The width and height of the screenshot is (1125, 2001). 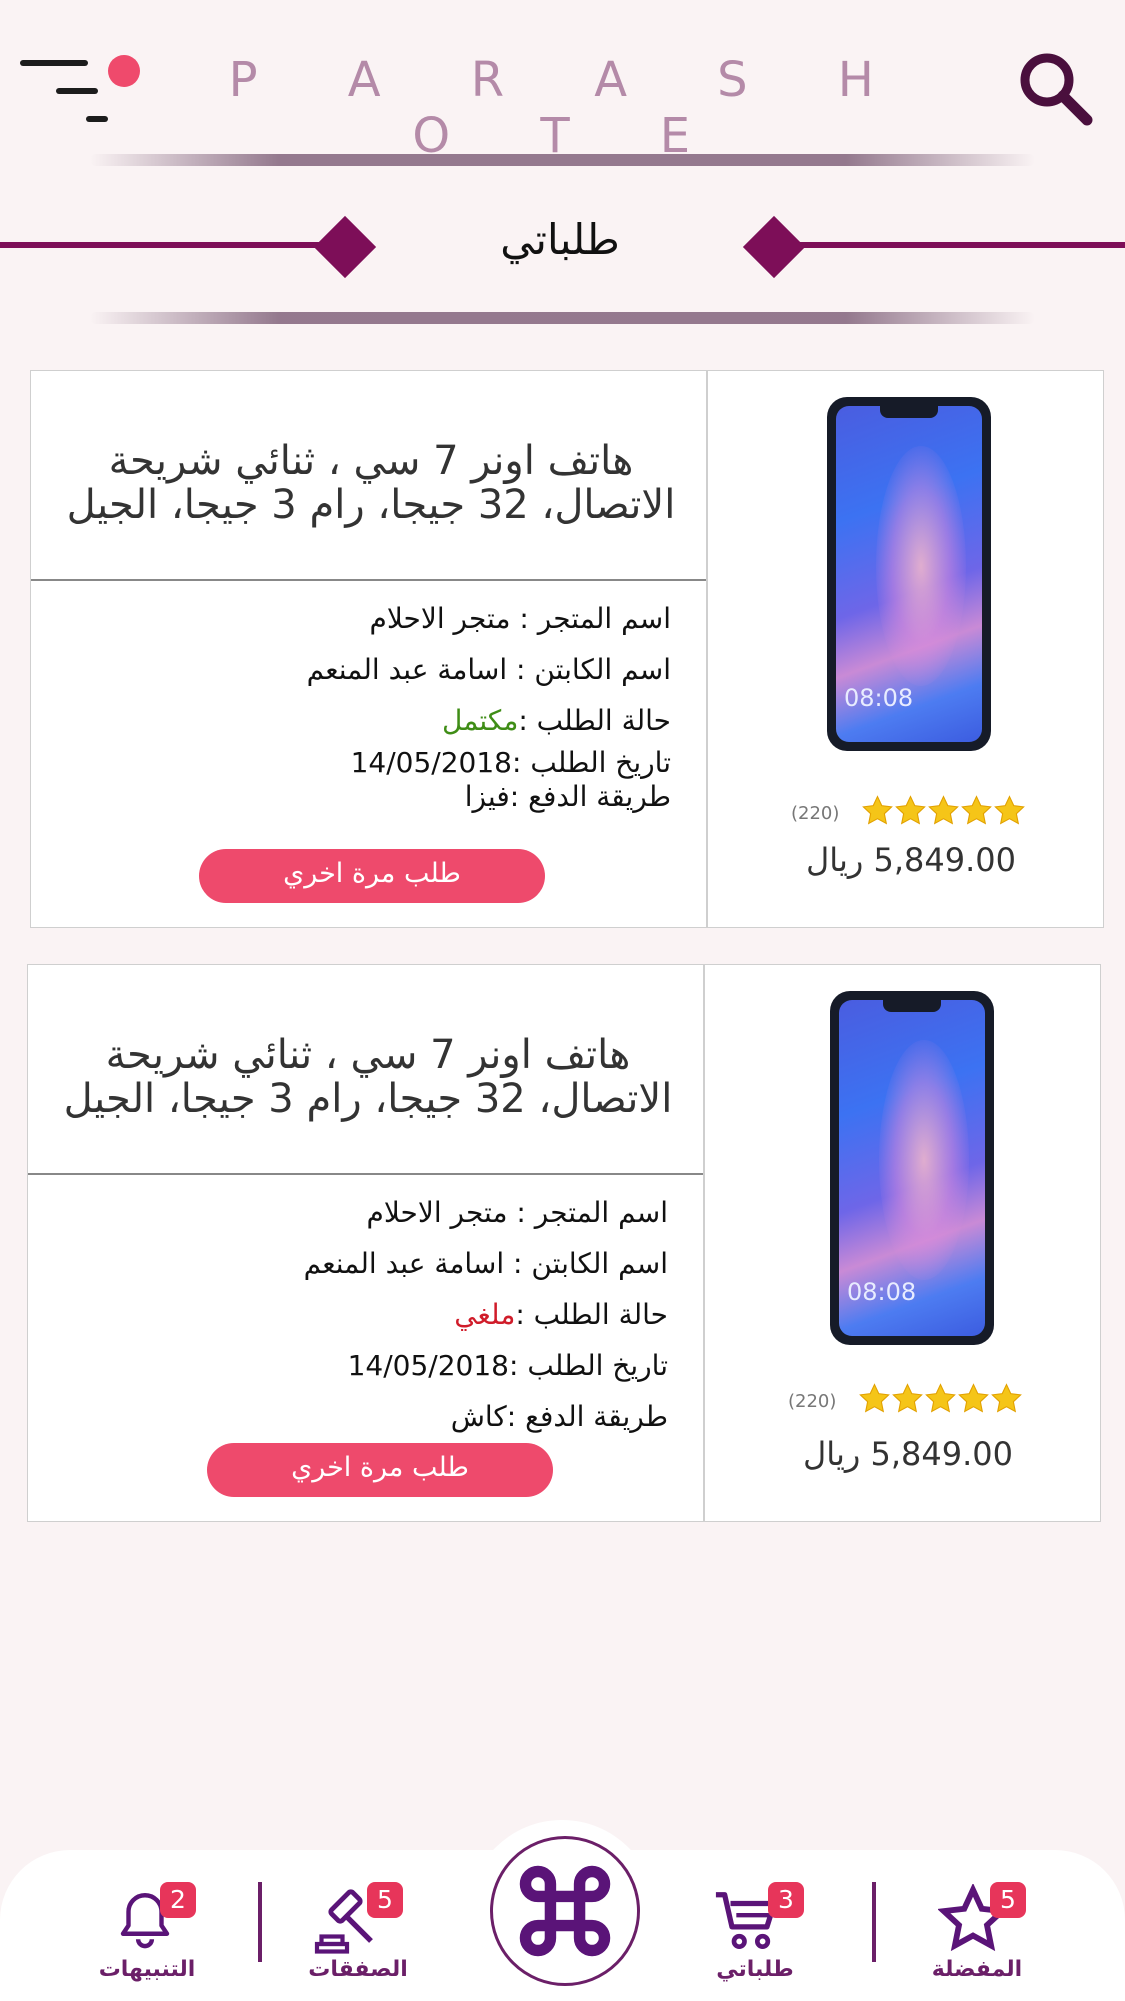 I want to click on section-header: طلباتي, so click(x=562, y=245).